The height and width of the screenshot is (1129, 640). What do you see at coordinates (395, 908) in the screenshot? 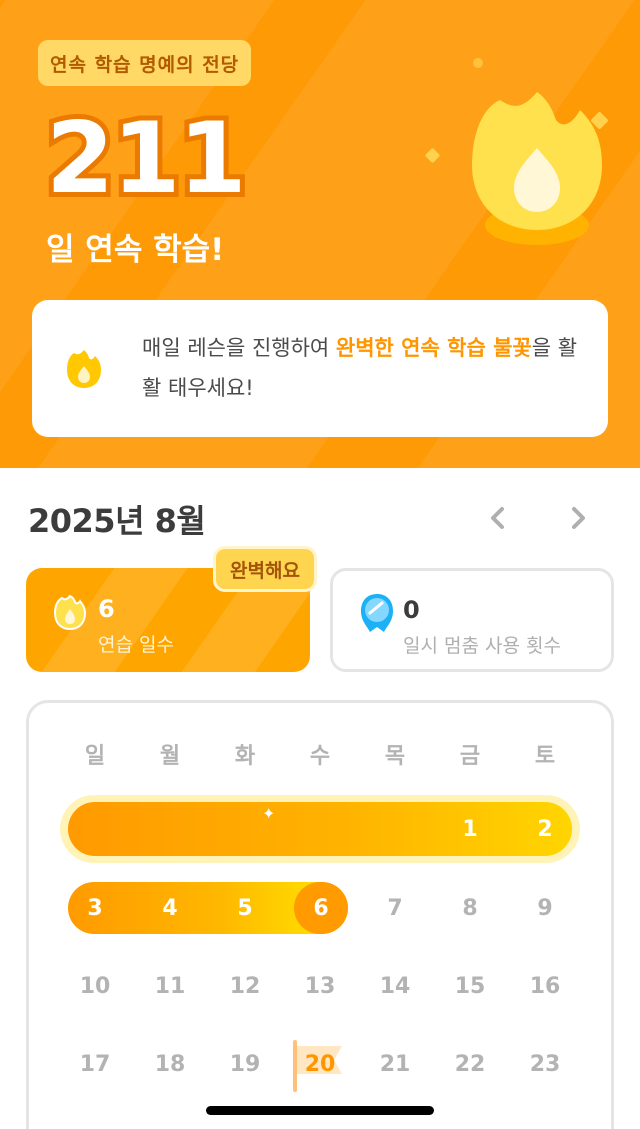
I see `calendar-day: 7` at bounding box center [395, 908].